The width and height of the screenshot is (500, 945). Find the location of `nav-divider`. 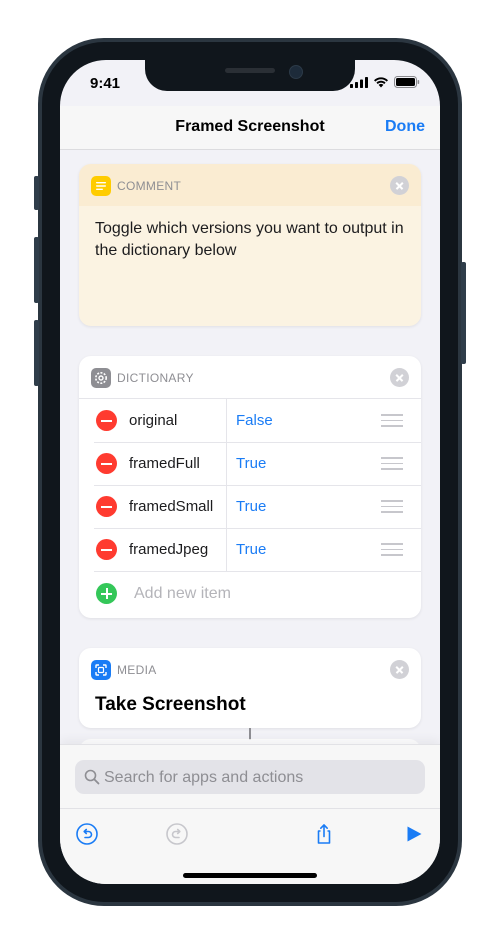

nav-divider is located at coordinates (250, 149).